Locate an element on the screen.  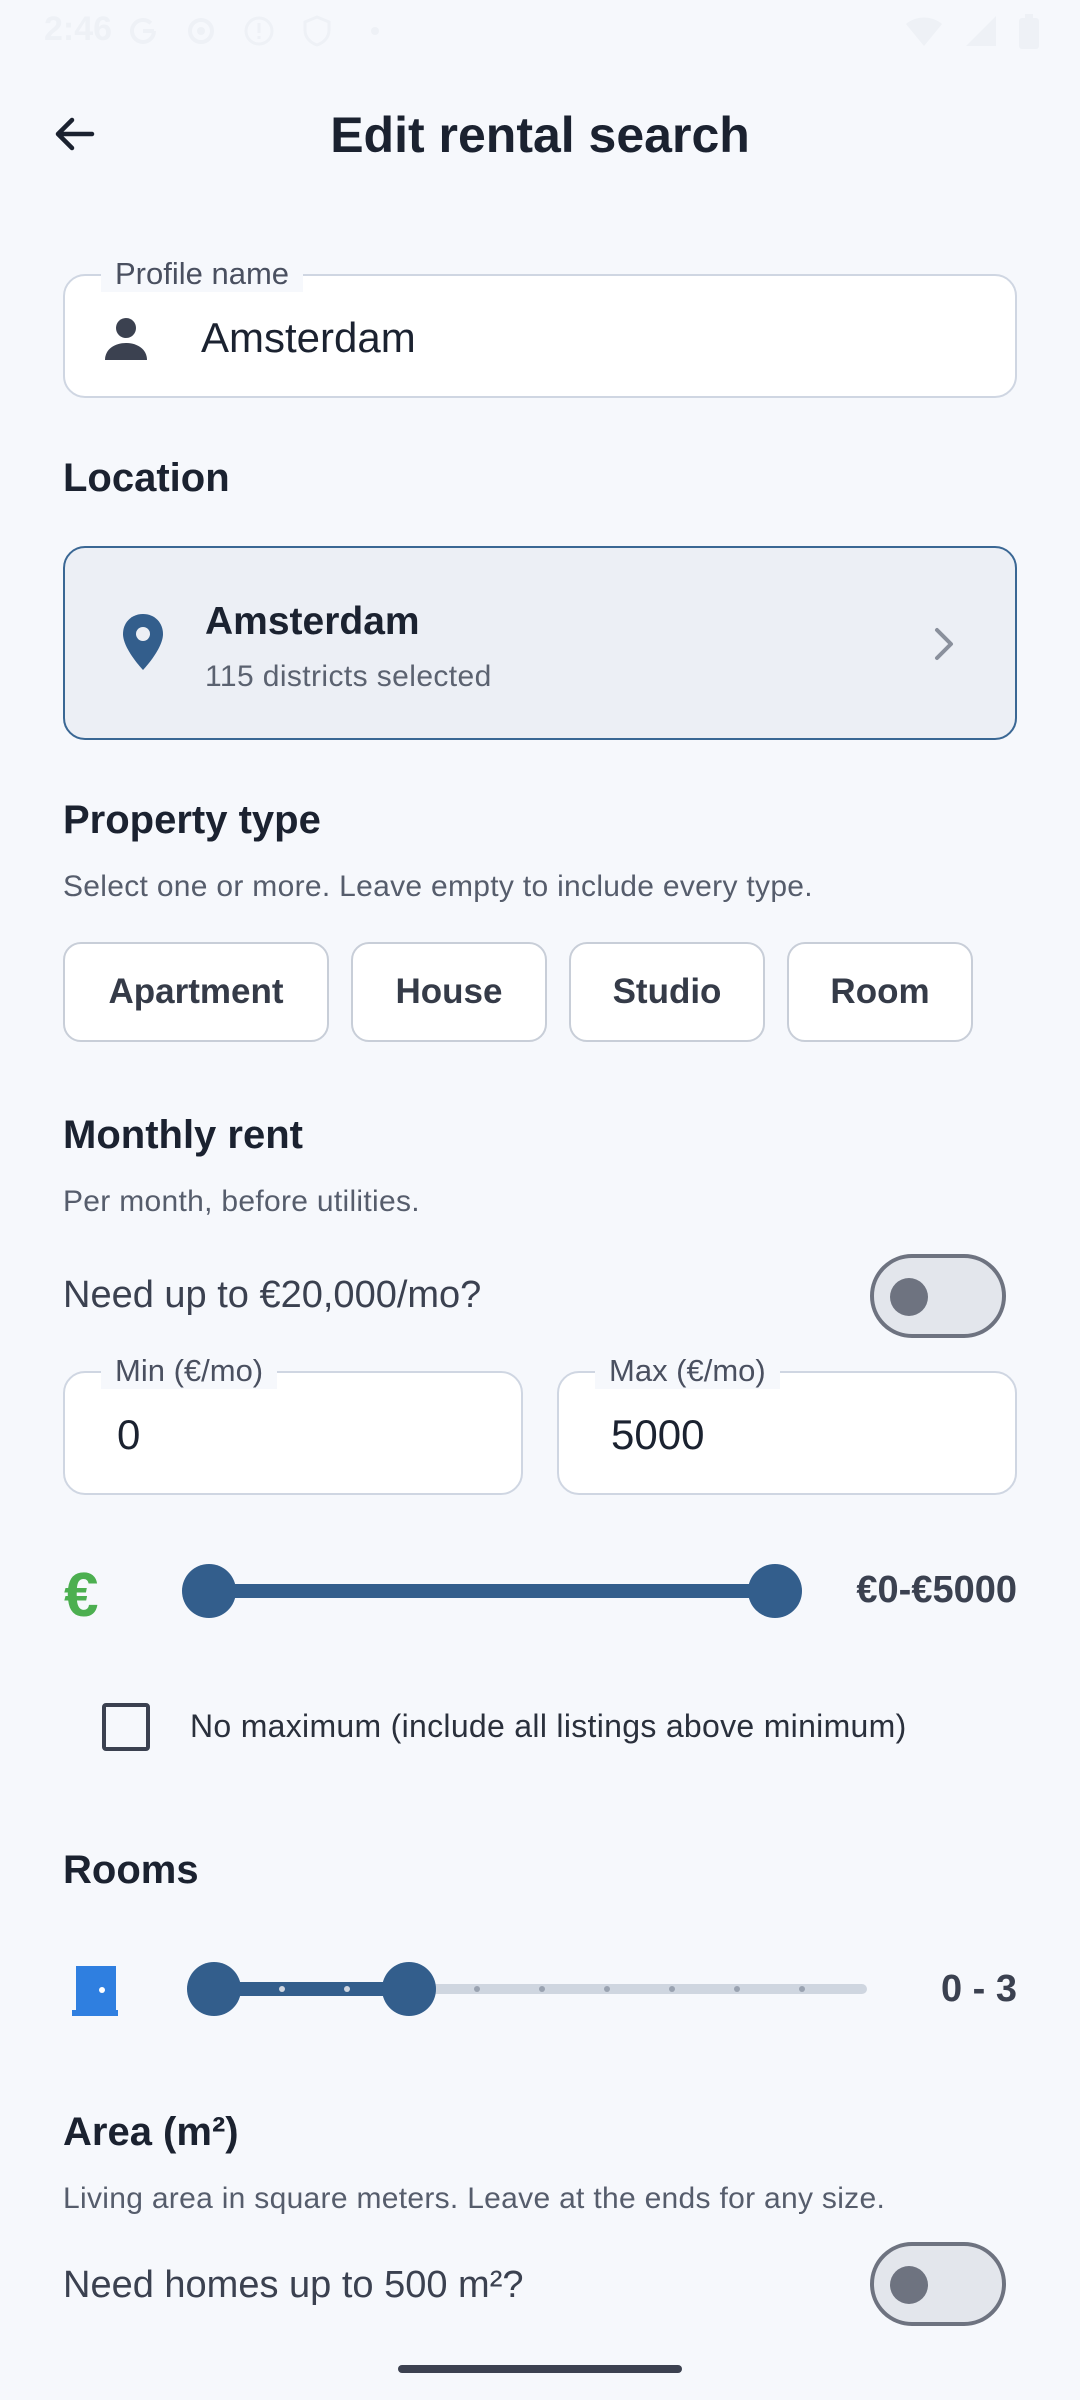
status-icons-right is located at coordinates (972, 34).